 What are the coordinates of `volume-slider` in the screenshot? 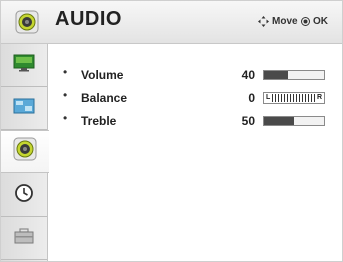 It's located at (294, 75).